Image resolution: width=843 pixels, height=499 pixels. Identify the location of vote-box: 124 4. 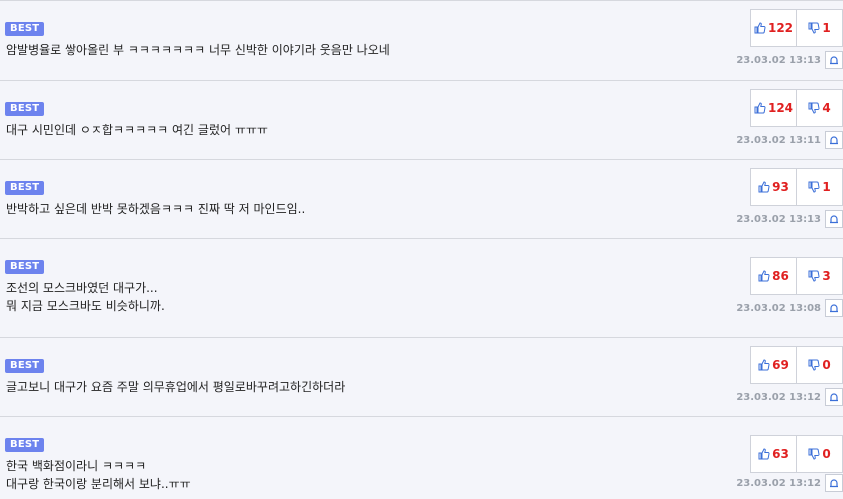
(796, 108).